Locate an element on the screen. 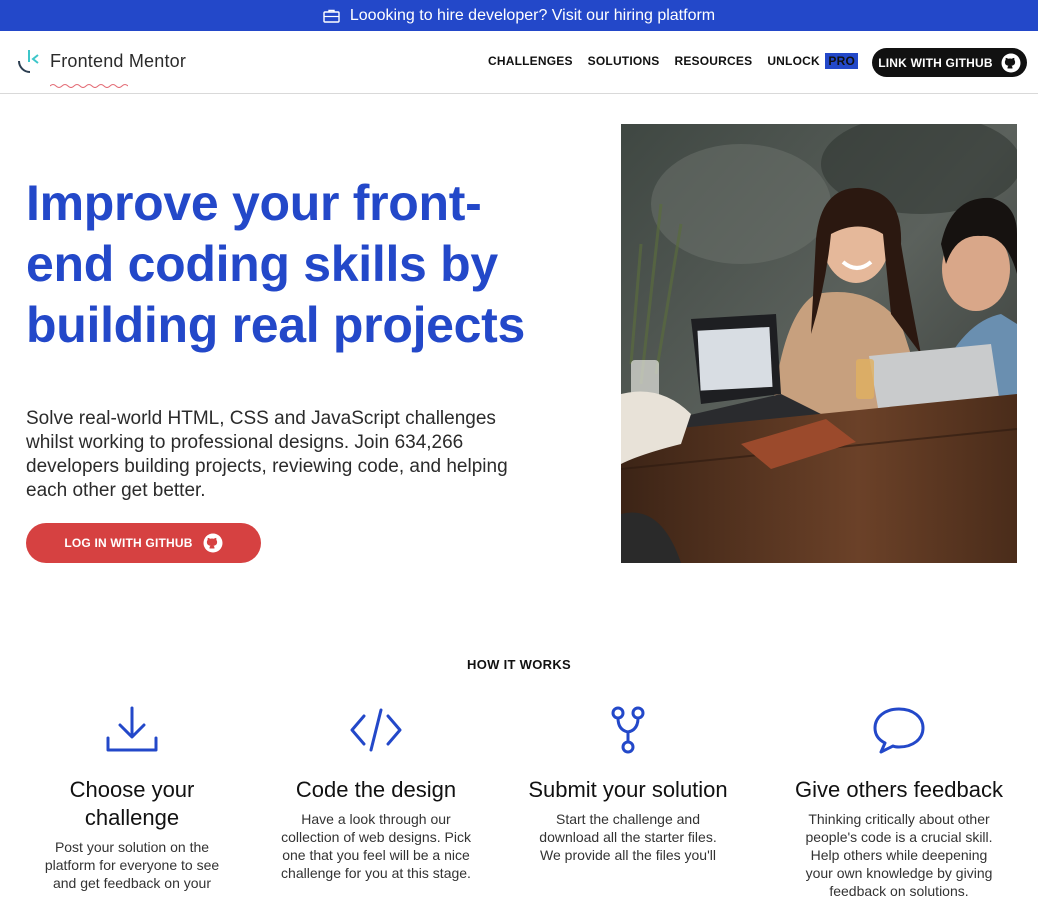  branch-icon is located at coordinates (628, 730).